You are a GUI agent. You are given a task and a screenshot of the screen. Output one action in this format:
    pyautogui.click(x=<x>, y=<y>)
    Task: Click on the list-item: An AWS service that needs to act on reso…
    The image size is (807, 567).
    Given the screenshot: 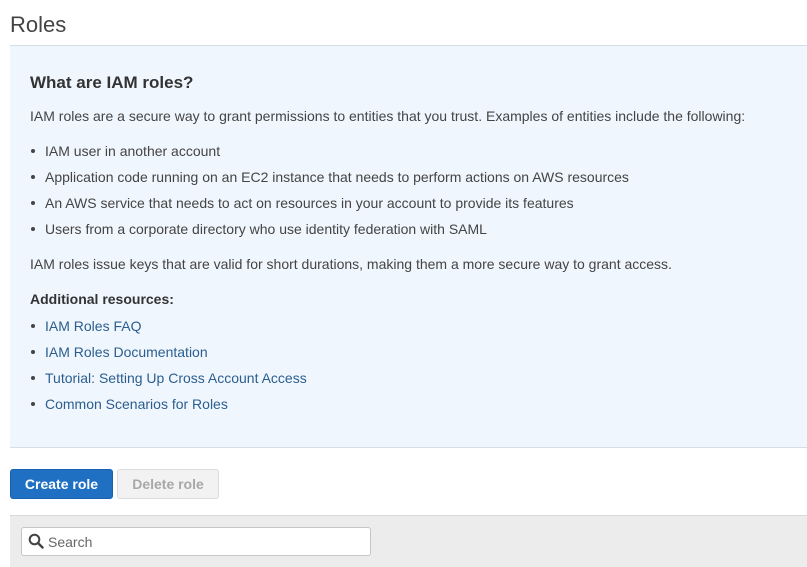 What is the action you would take?
    pyautogui.click(x=329, y=207)
    